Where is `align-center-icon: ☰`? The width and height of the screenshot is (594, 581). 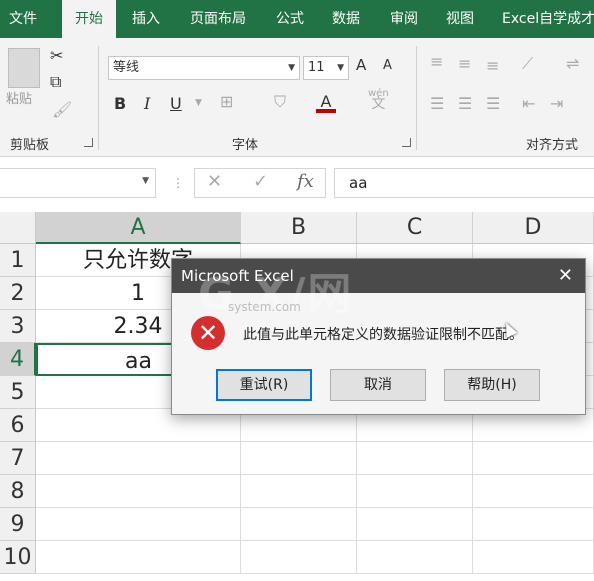
align-center-icon: ☰ is located at coordinates (465, 103).